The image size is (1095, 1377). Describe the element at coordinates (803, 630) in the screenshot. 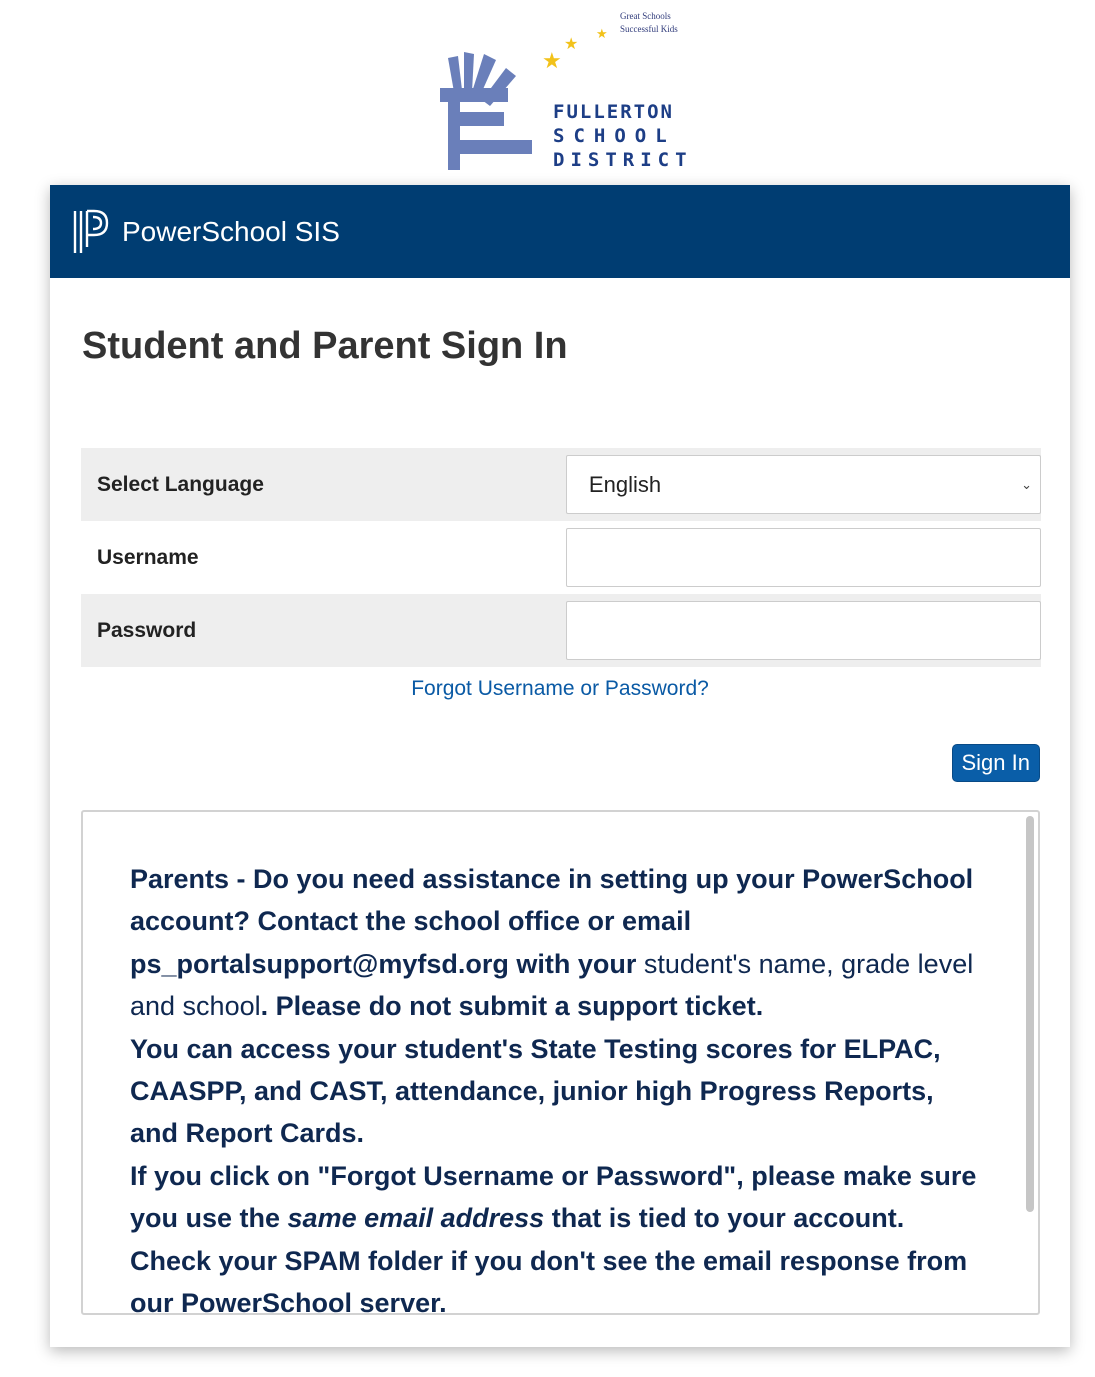

I see `password-input` at that location.